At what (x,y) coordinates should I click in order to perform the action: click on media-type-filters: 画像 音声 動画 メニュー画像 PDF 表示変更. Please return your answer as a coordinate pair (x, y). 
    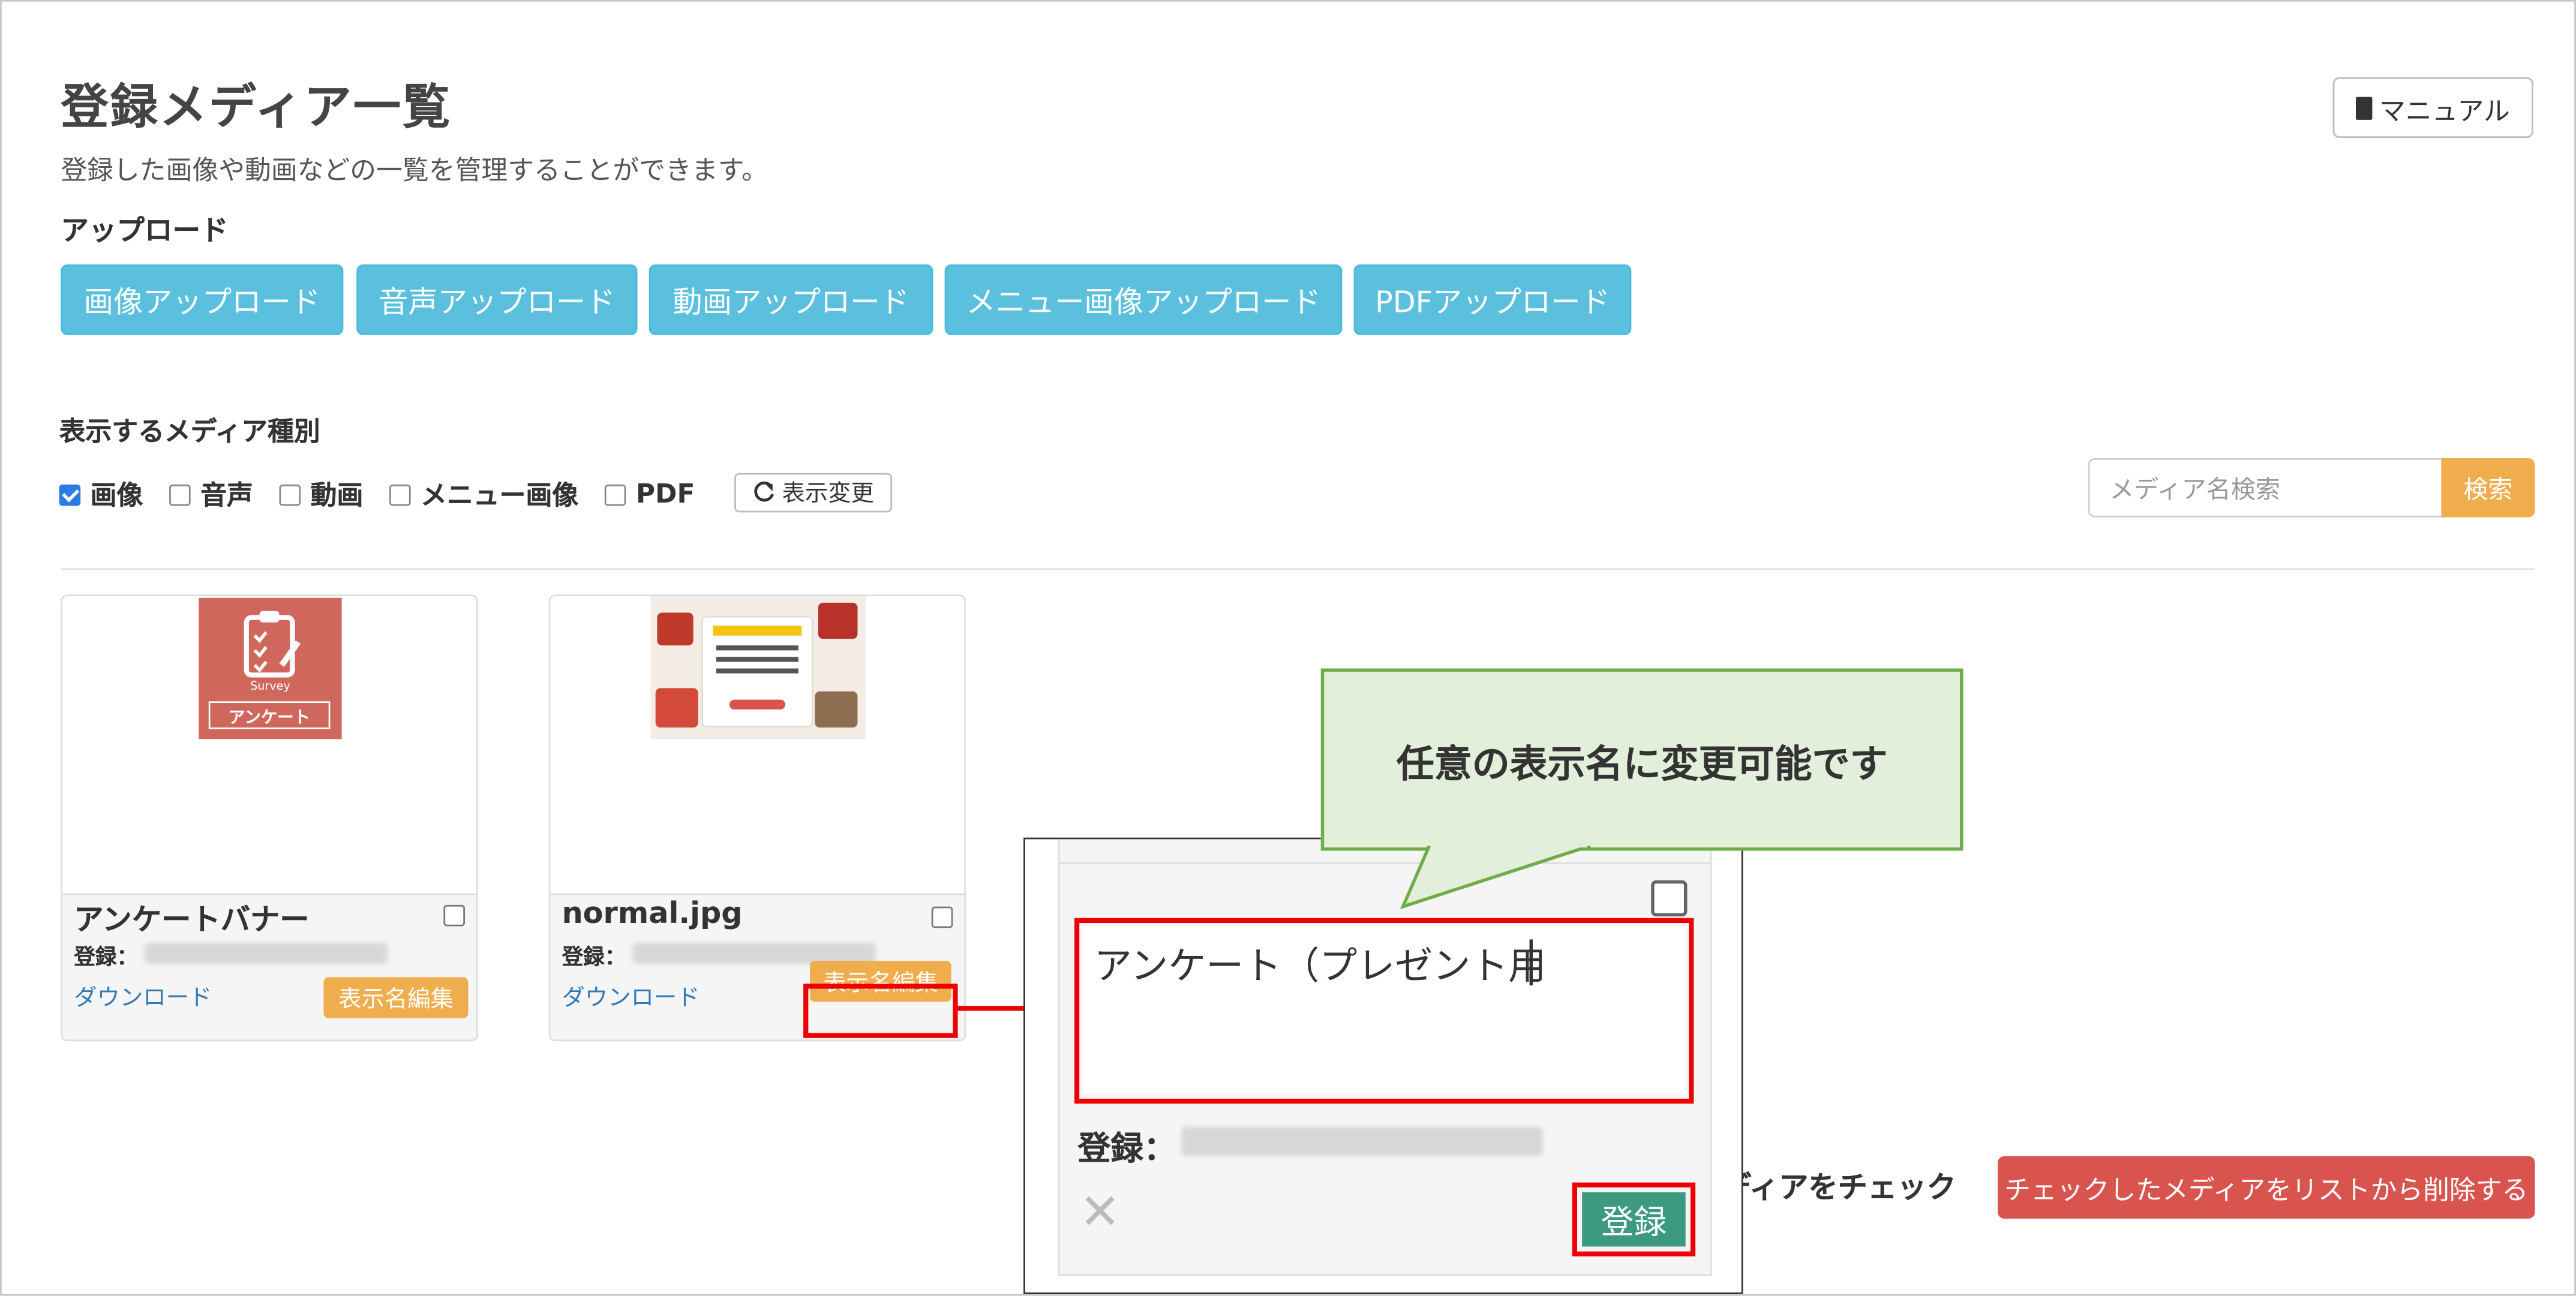
    Looking at the image, I should click on (476, 493).